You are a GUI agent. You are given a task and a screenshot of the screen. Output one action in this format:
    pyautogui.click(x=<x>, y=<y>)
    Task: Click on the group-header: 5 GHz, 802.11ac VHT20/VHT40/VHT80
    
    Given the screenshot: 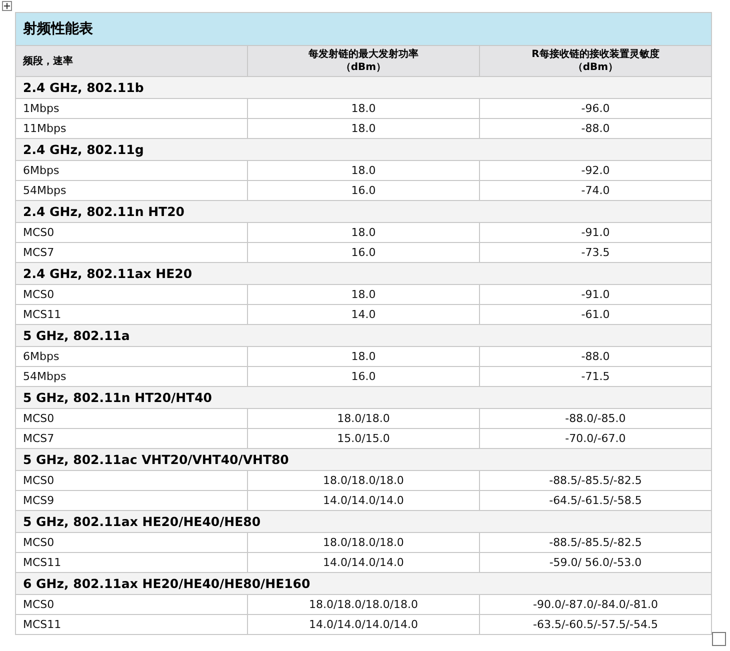 What is the action you would take?
    pyautogui.click(x=364, y=459)
    